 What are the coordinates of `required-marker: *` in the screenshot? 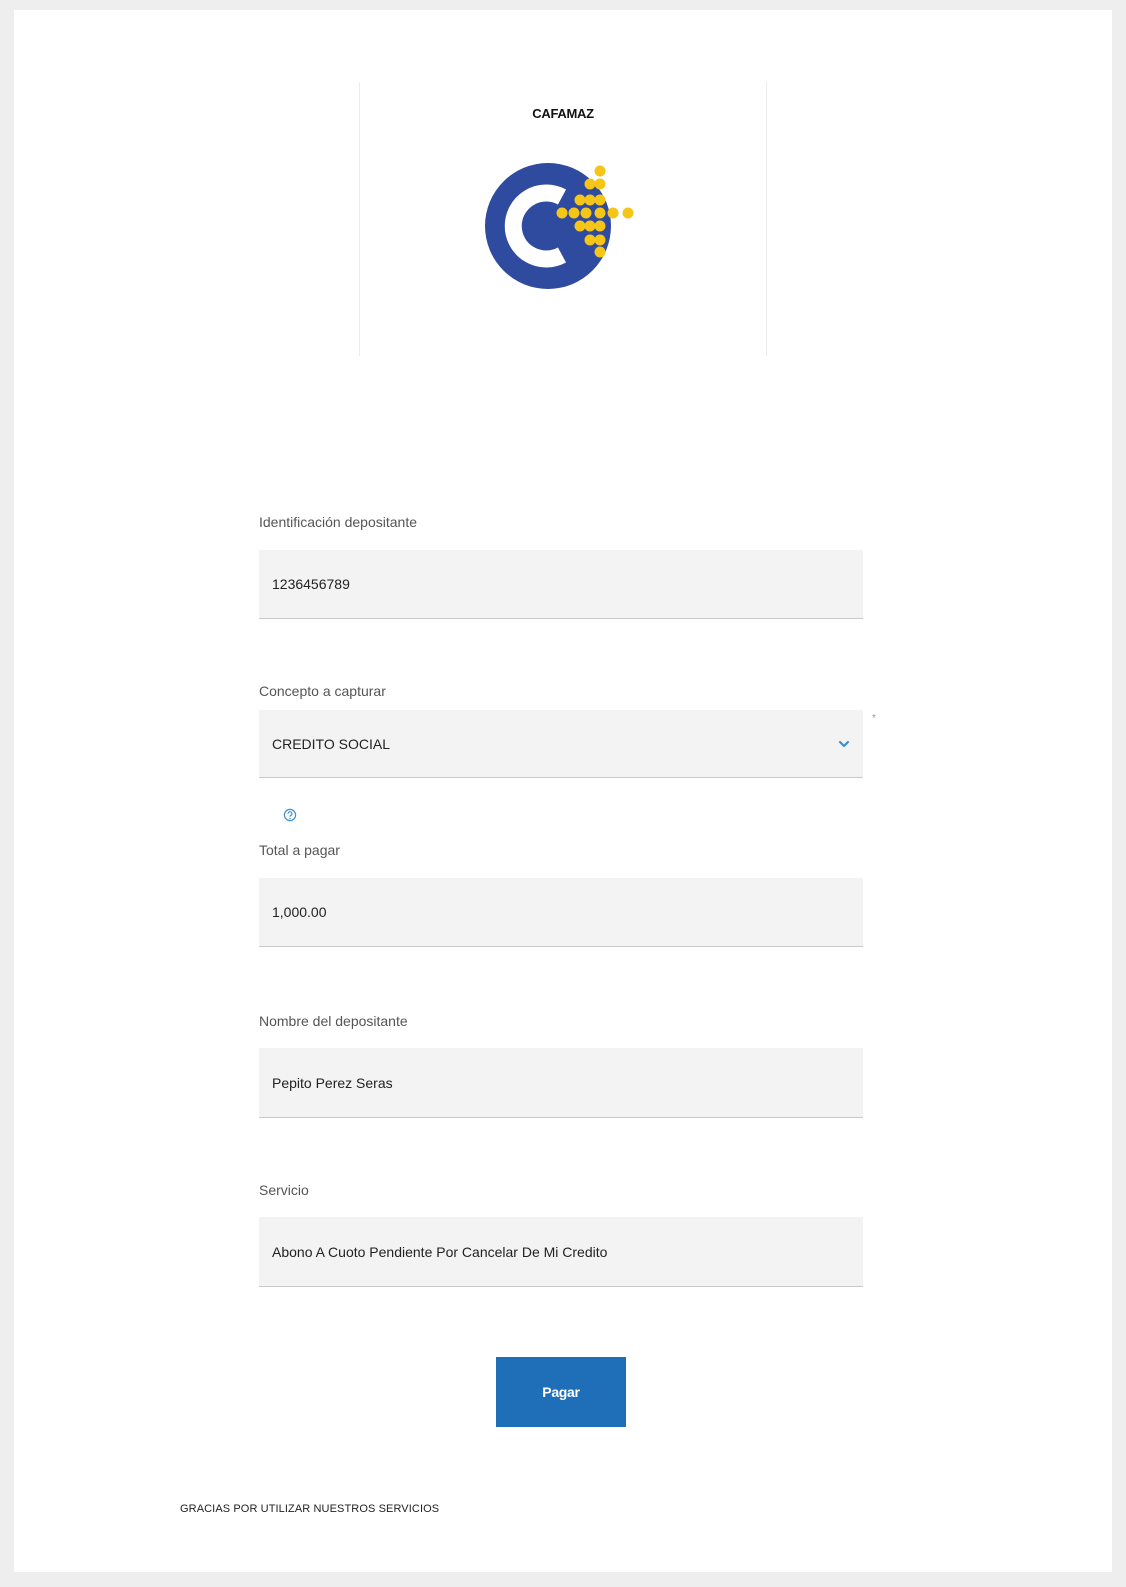 It's located at (874, 718).